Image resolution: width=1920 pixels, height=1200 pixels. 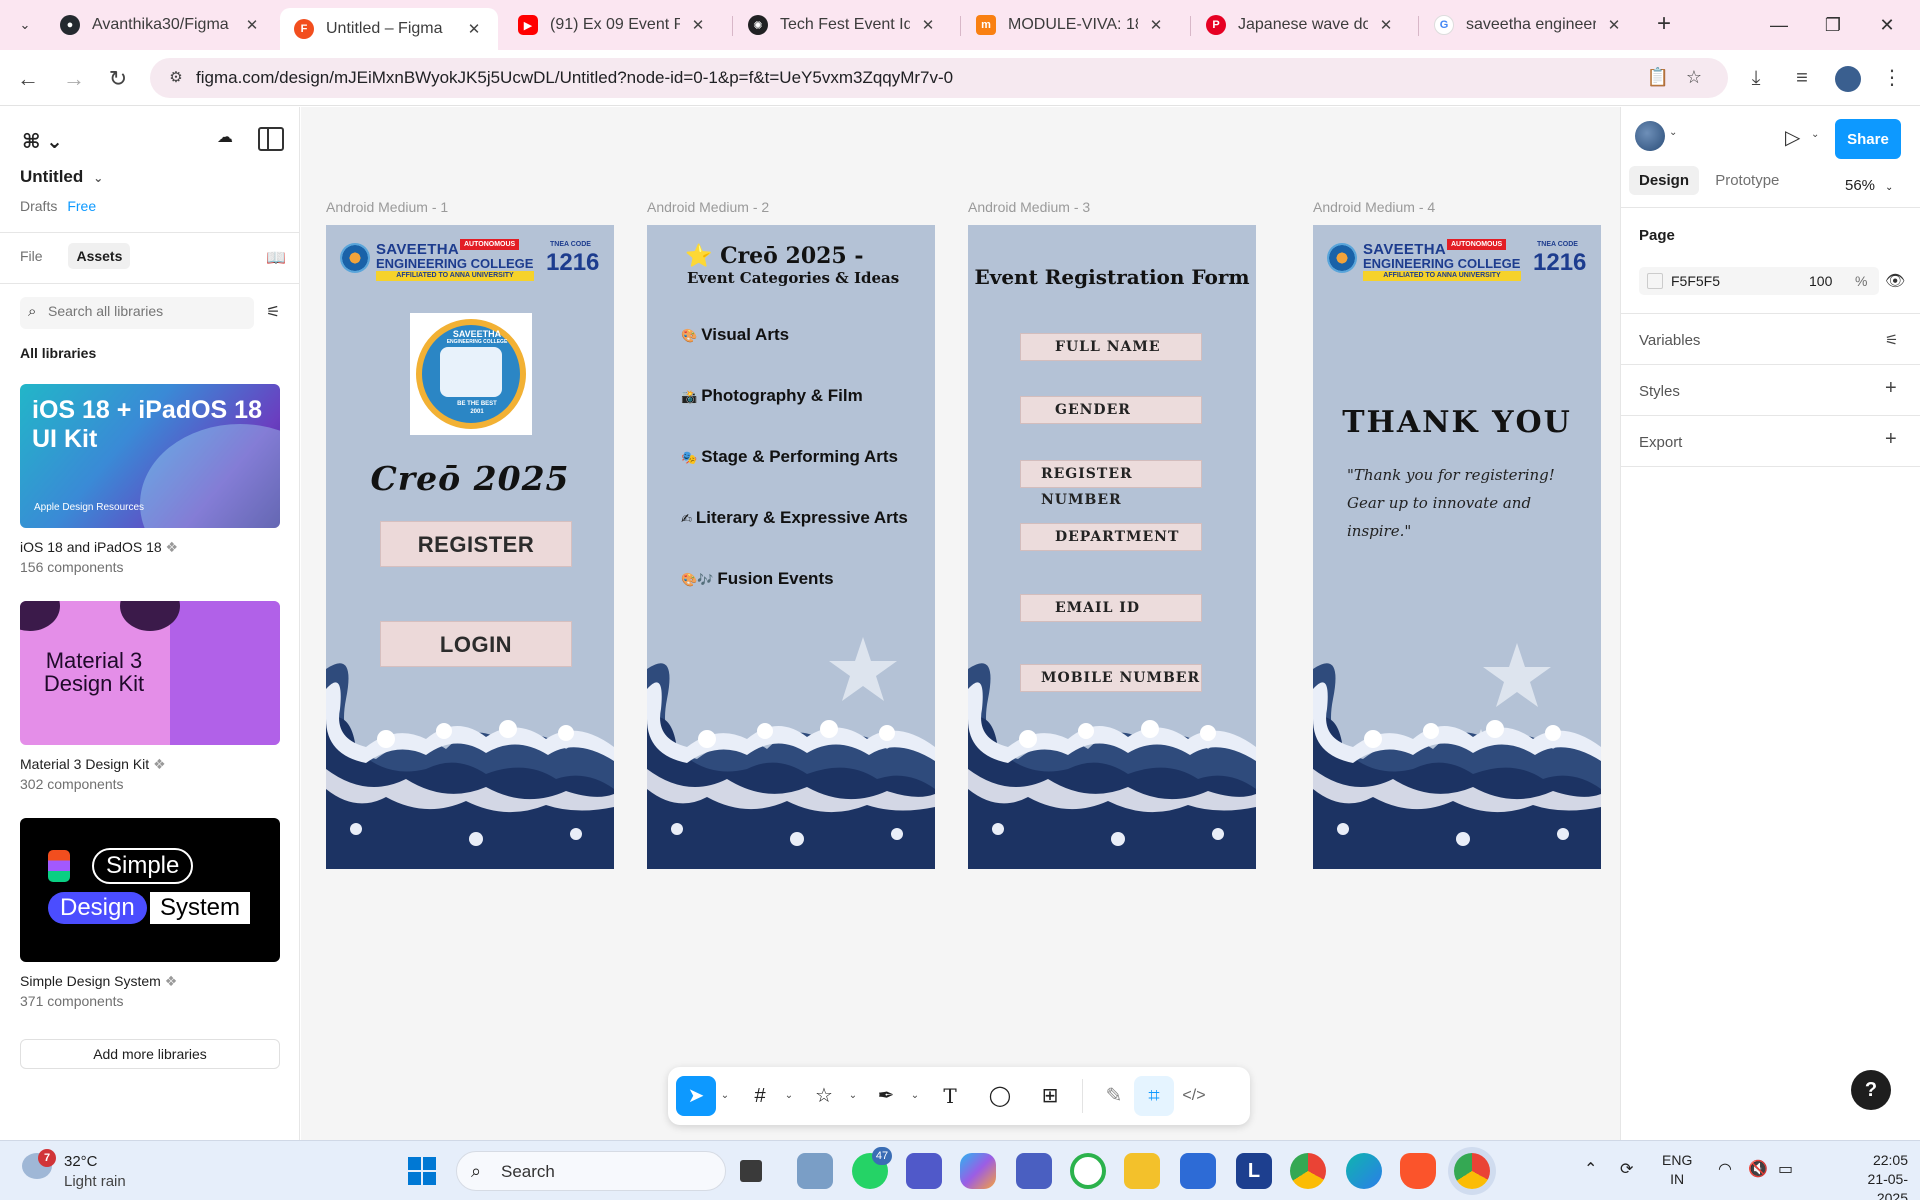 What do you see at coordinates (1658, 79) in the screenshot?
I see `clipboard-icon: 📋` at bounding box center [1658, 79].